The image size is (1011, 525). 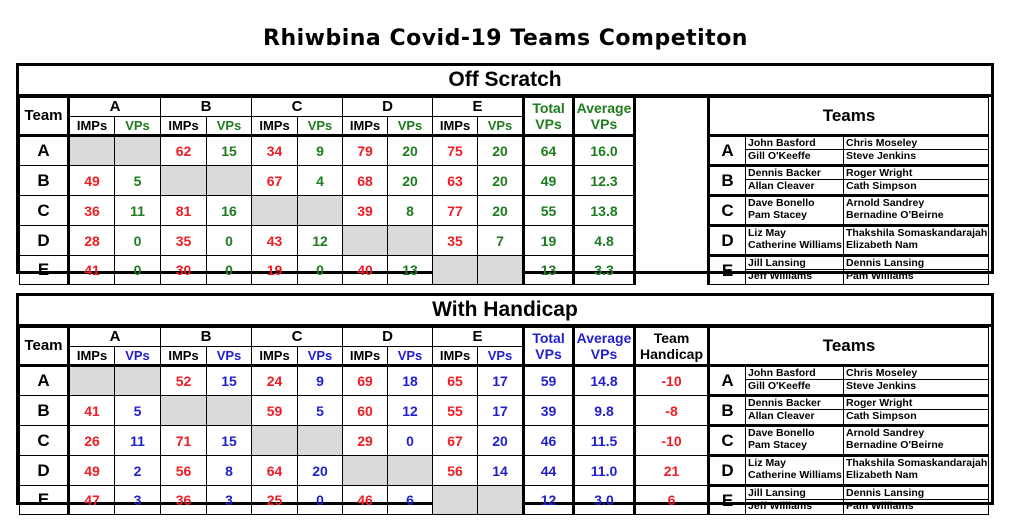 I want to click on roster-players-col1: Jill Lansing Jeff Williams, so click(x=795, y=499).